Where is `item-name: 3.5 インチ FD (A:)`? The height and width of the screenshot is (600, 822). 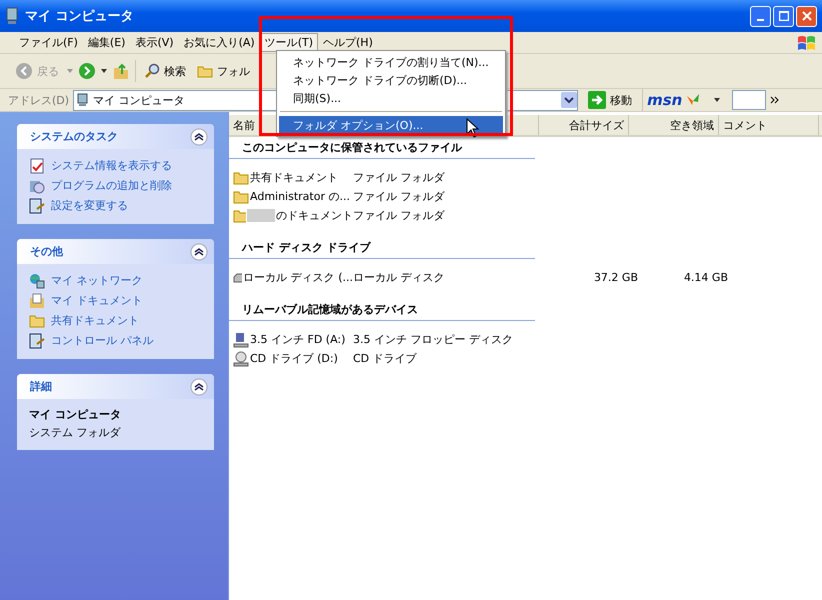
item-name: 3.5 インチ FD (A:) is located at coordinates (298, 339).